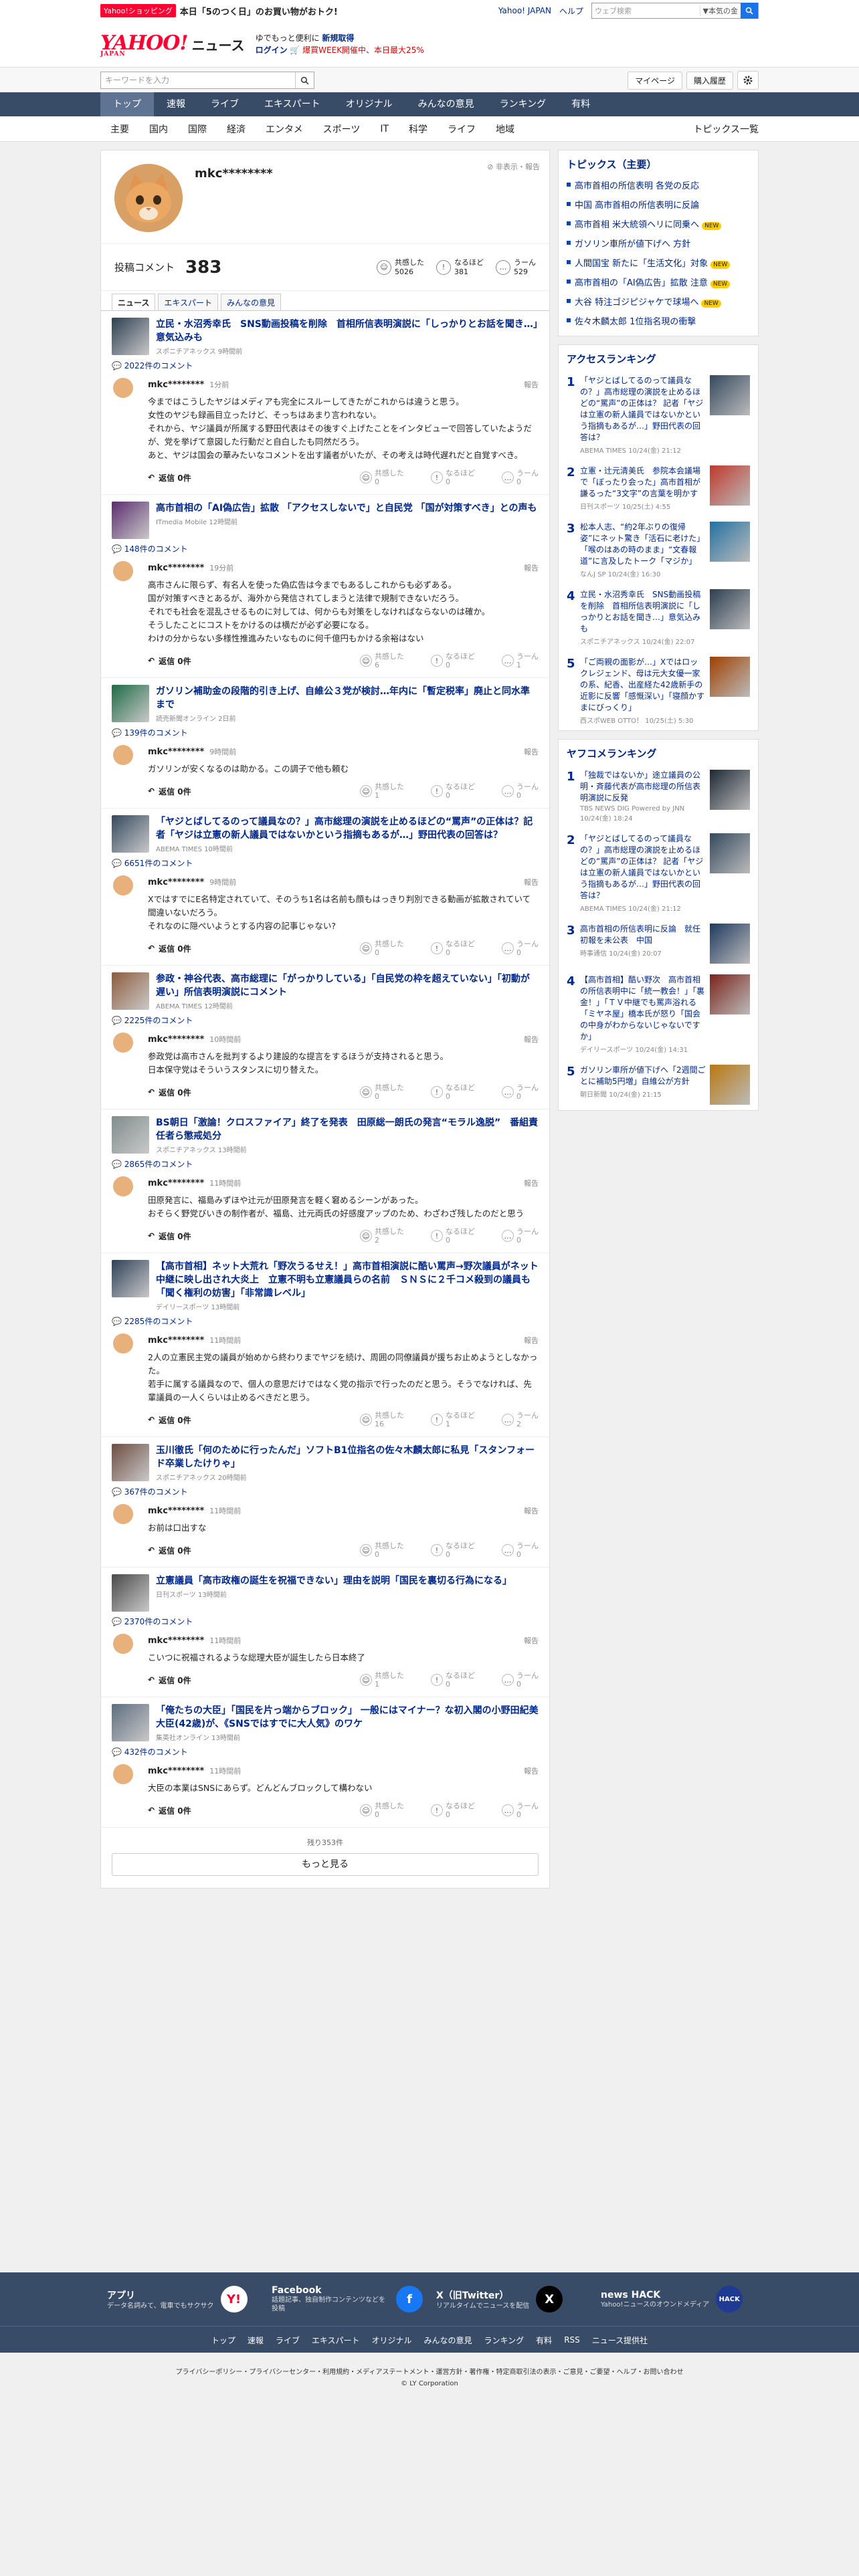 This screenshot has height=2576, width=859. I want to click on comment-count-link: 💬 2865件のコメント, so click(325, 1164).